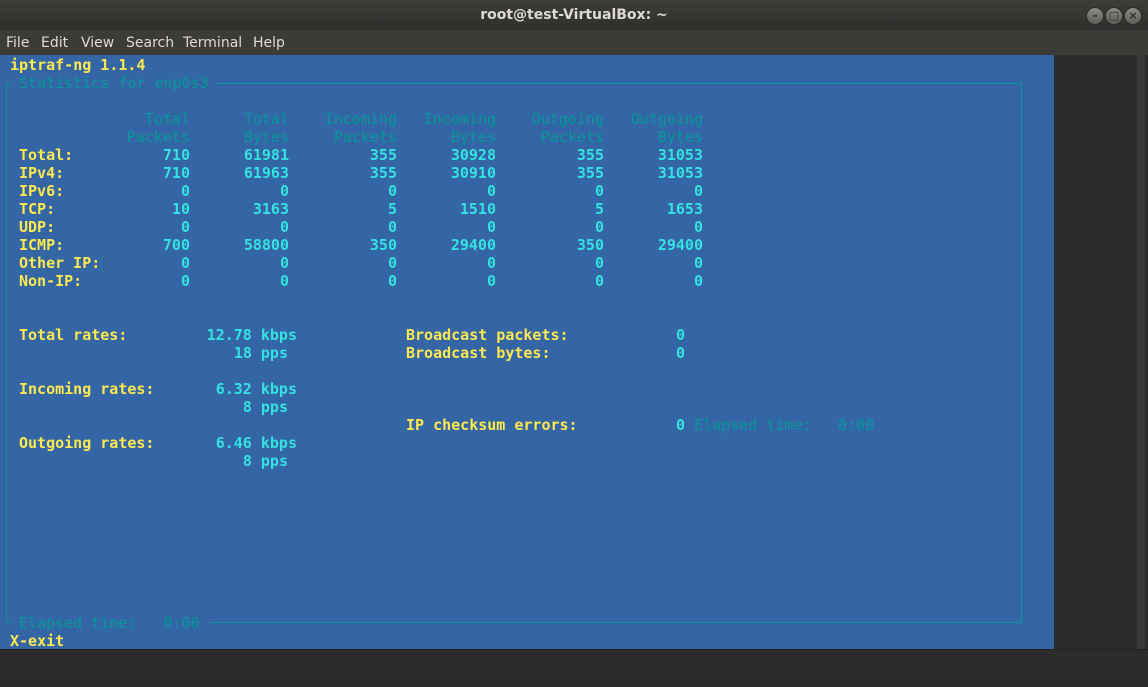 This screenshot has height=687, width=1148. What do you see at coordinates (51, 281) in the screenshot?
I see `row-label: Non-IP:` at bounding box center [51, 281].